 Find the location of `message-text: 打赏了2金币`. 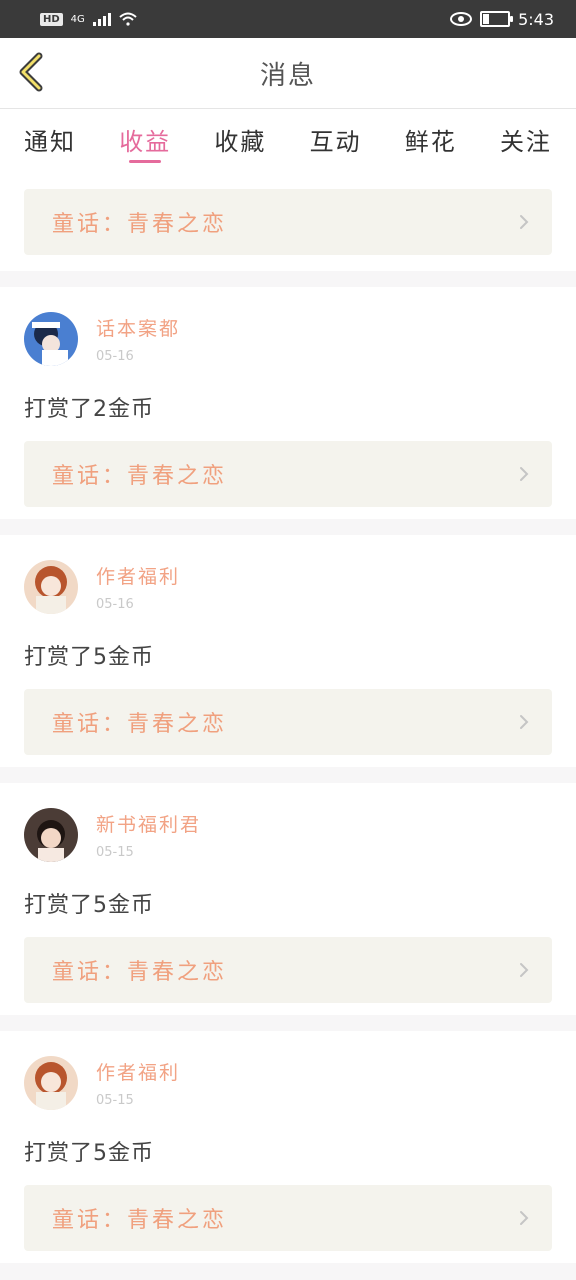

message-text: 打赏了2金币 is located at coordinates (89, 409).